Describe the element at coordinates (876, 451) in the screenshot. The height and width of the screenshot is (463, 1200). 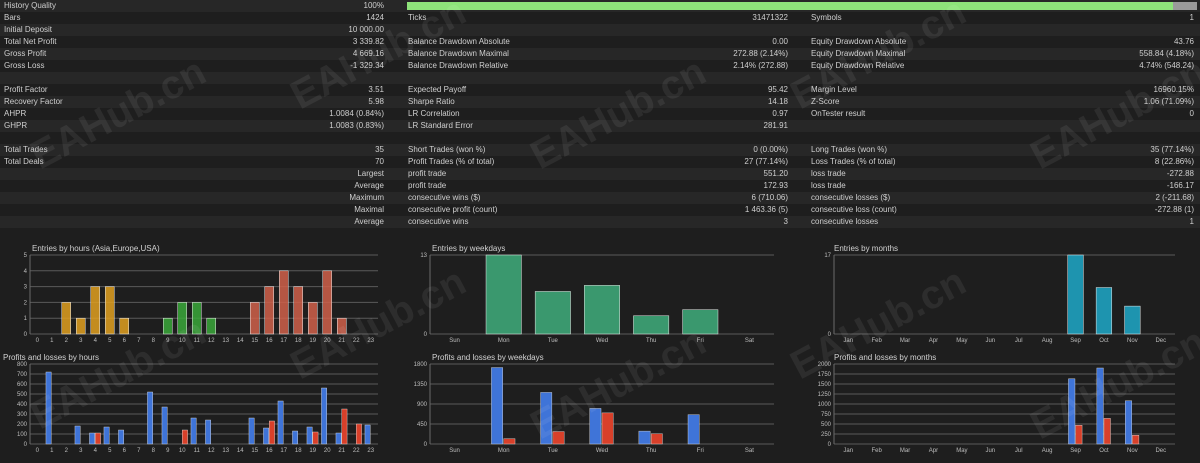
I see `x-tick-label: Feb` at that location.